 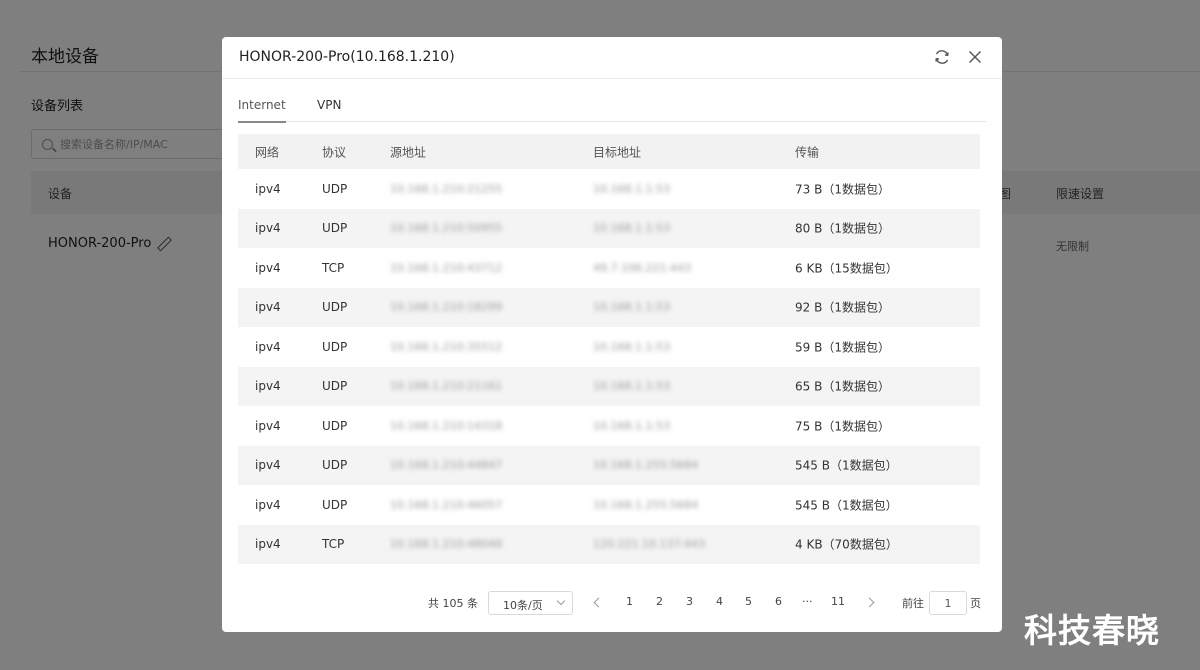 What do you see at coordinates (642, 268) in the screenshot?
I see `destination-cell: 49.7.106.221:443` at bounding box center [642, 268].